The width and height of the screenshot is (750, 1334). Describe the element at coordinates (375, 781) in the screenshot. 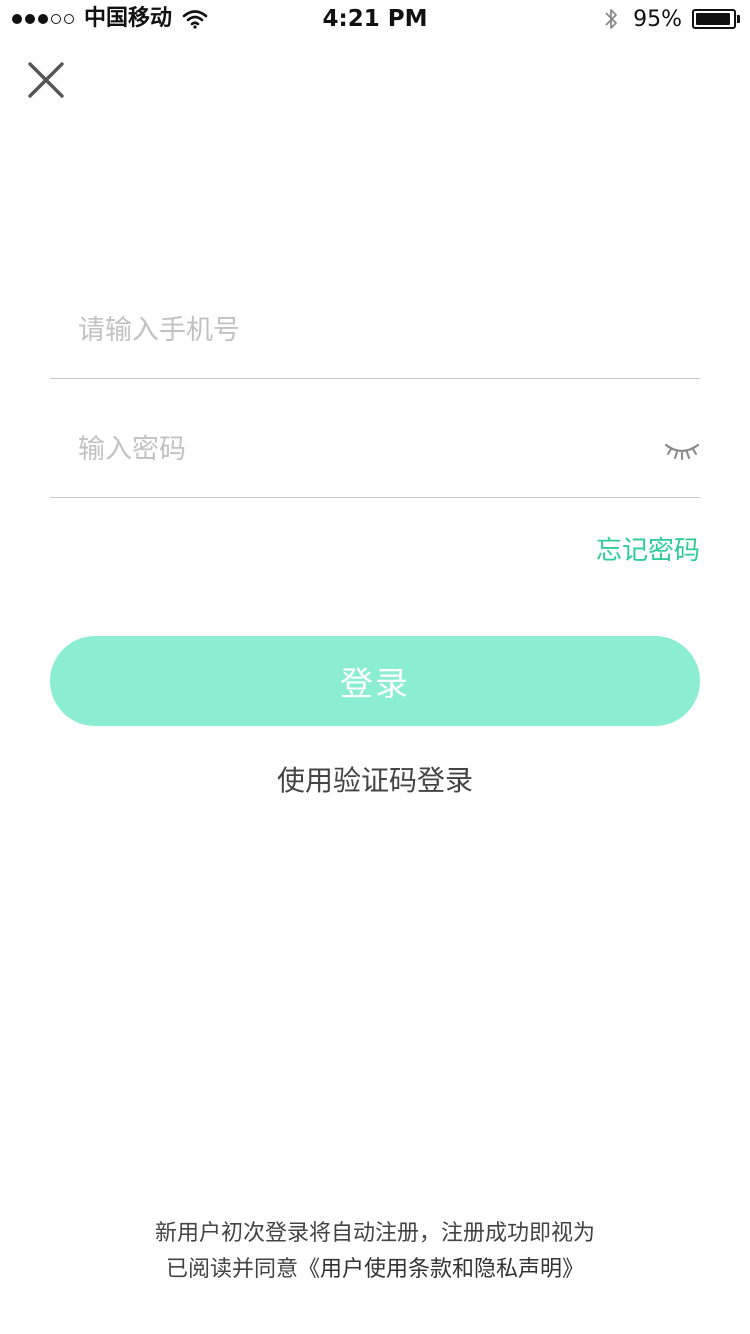

I see `code-login-link: 使用验证码登录` at that location.